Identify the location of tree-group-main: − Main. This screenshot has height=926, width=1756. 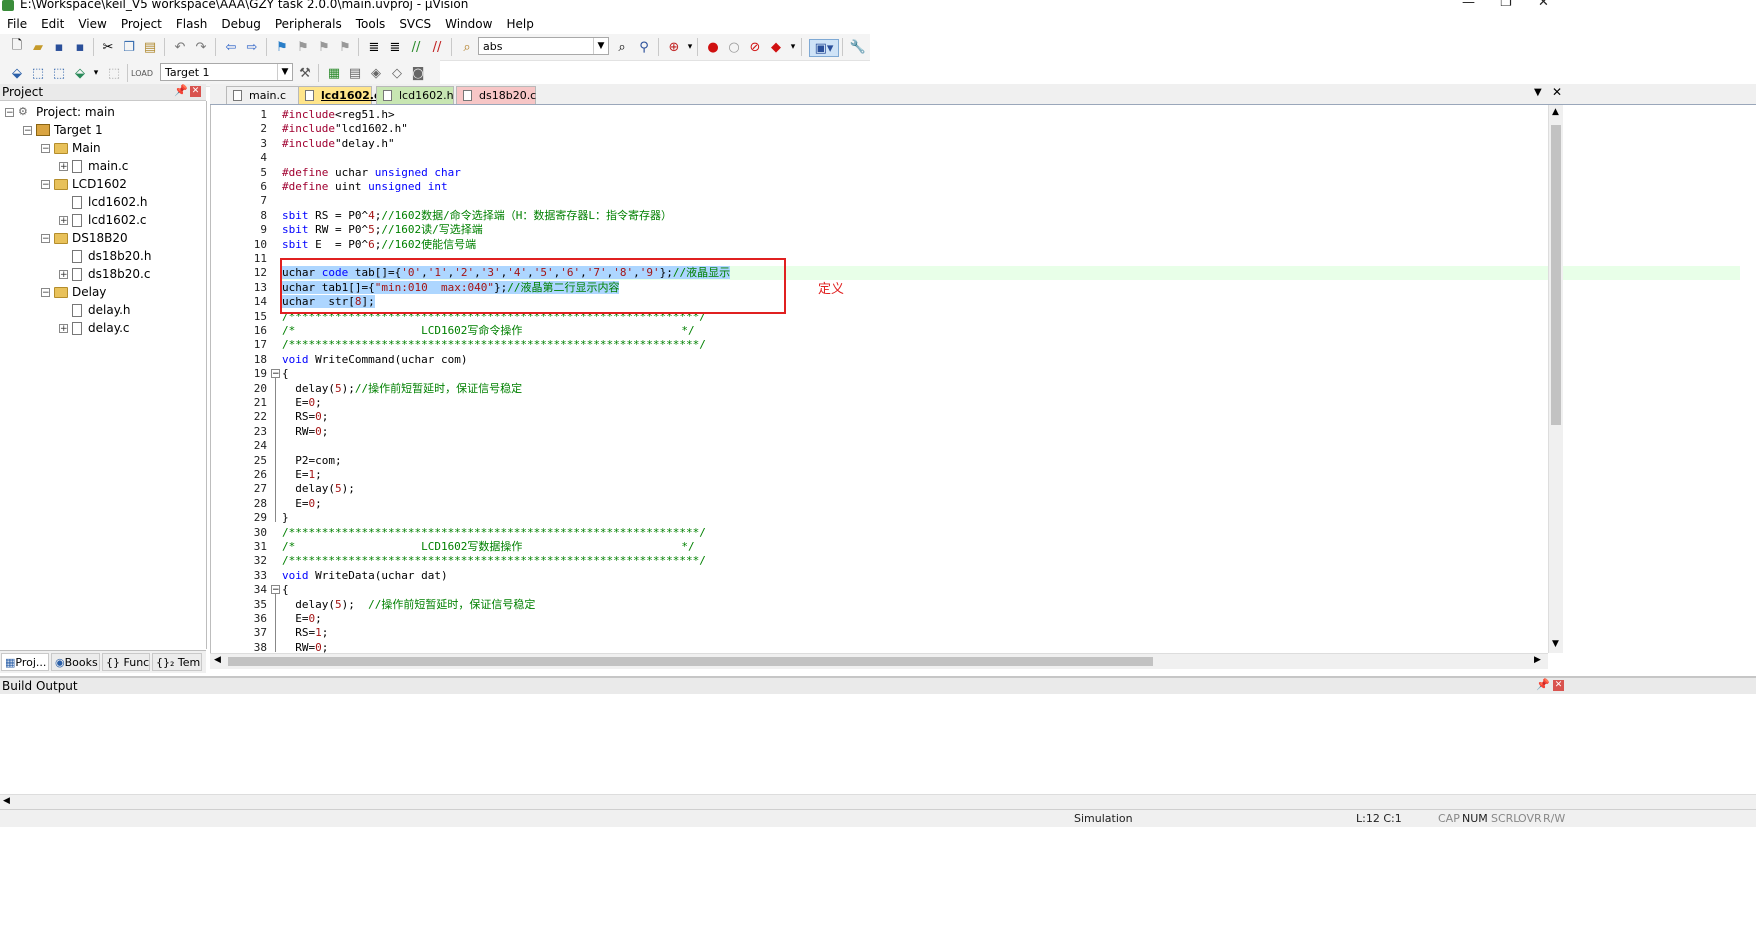
(71, 148).